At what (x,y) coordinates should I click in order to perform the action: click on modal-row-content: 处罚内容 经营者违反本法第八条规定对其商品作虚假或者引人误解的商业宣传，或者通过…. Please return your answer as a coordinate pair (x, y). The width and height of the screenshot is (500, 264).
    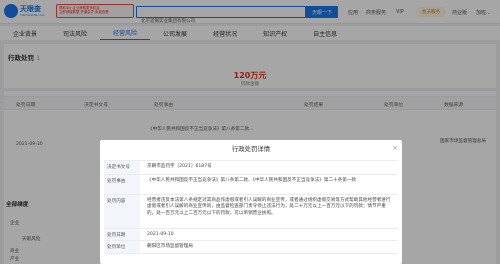
    Looking at the image, I should click on (251, 211).